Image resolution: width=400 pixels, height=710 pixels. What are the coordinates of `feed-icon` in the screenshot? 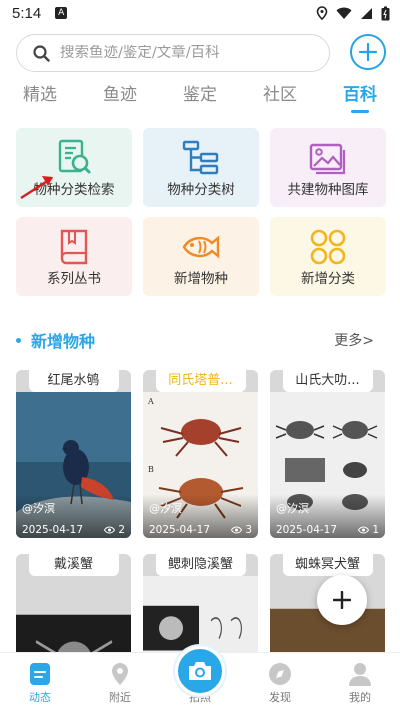 It's located at (40, 674).